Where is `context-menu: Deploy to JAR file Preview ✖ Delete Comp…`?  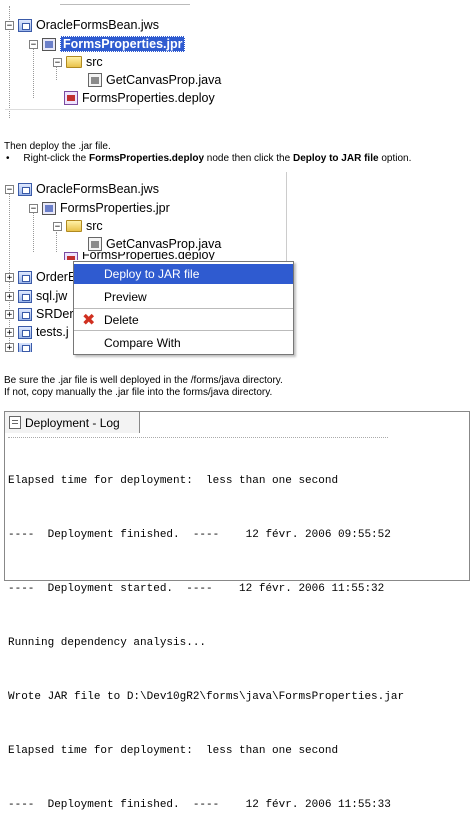 context-menu: Deploy to JAR file Preview ✖ Delete Comp… is located at coordinates (183, 308).